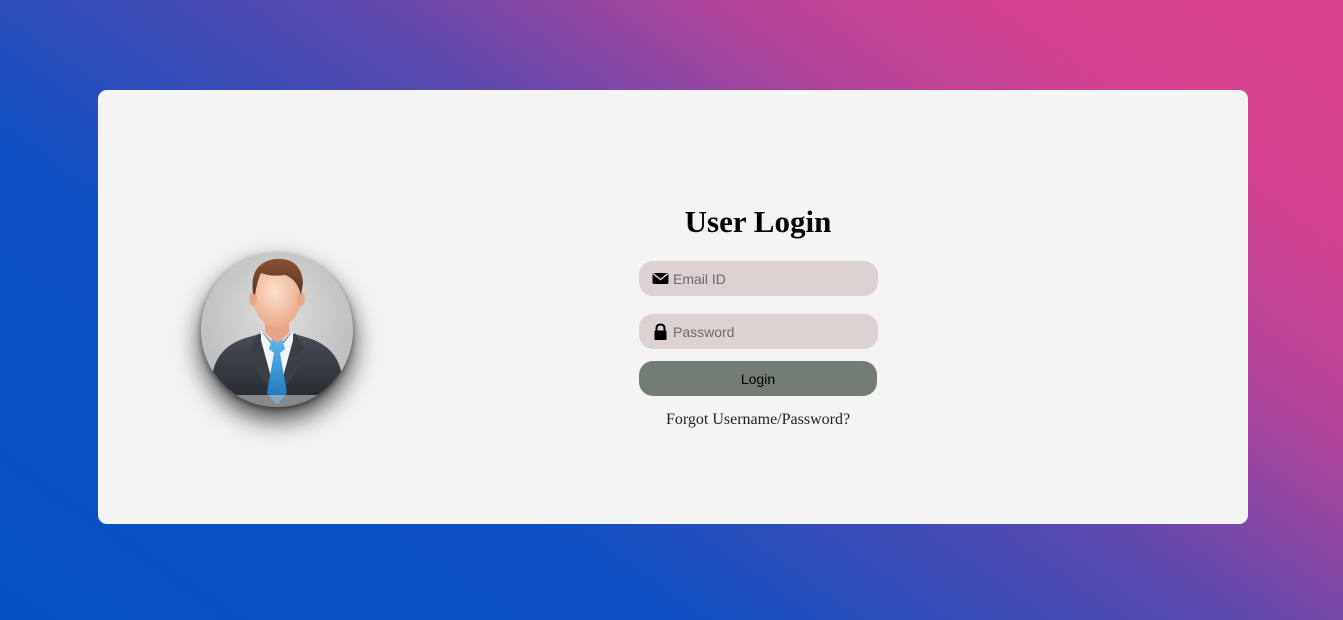 Image resolution: width=1343 pixels, height=620 pixels. I want to click on forgot-password-link: Forgot Username/Password?, so click(758, 420).